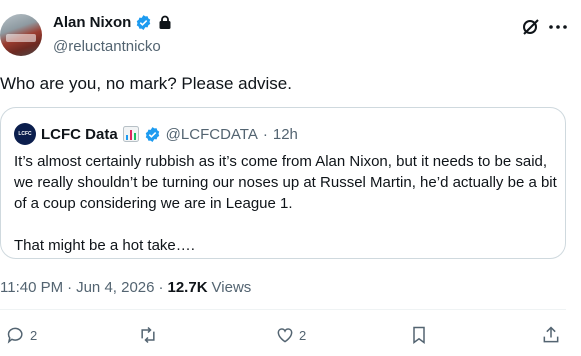 The width and height of the screenshot is (581, 356). I want to click on quote-handle: @LCFCDATA, so click(212, 134).